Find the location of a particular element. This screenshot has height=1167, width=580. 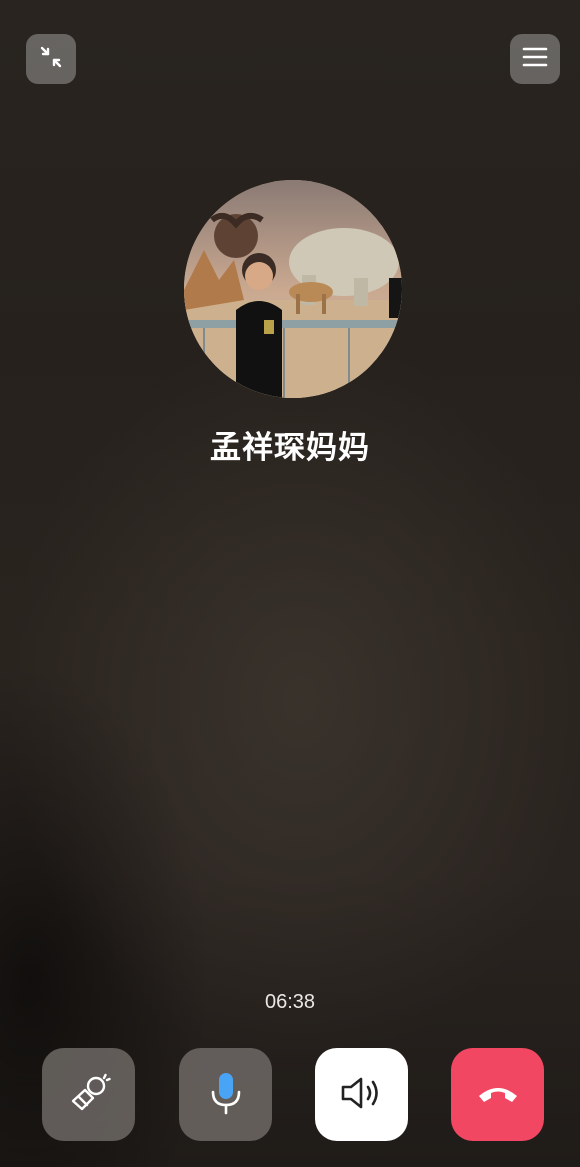

microphone-button is located at coordinates (225, 1094).